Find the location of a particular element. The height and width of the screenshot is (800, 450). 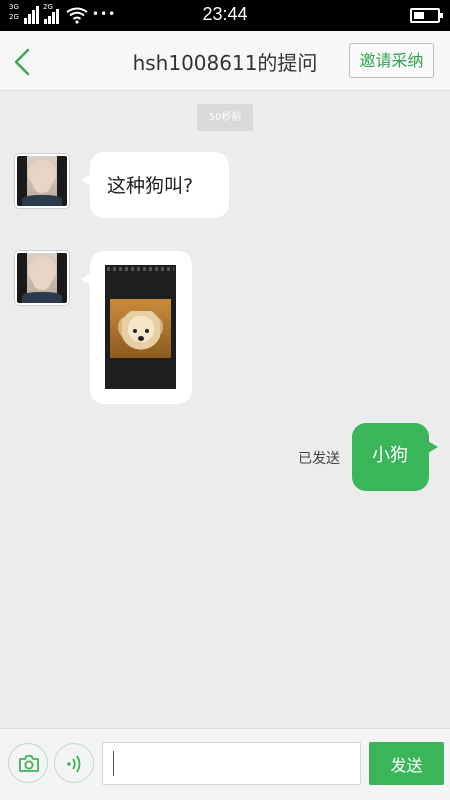

camera-button is located at coordinates (28, 763).